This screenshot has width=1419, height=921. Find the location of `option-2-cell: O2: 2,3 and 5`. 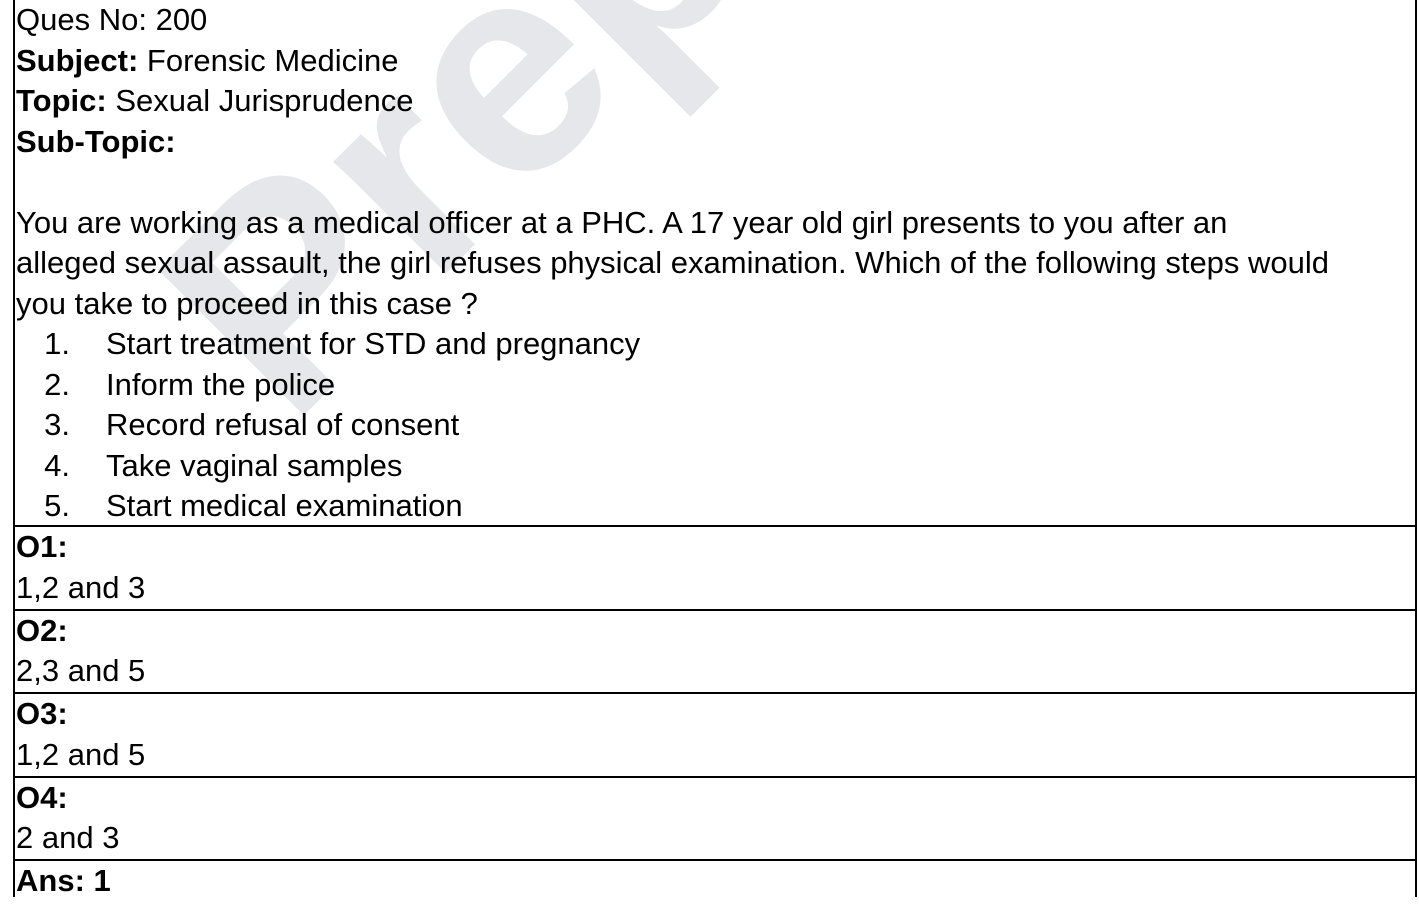

option-2-cell: O2: 2,3 and 5 is located at coordinates (715, 652).